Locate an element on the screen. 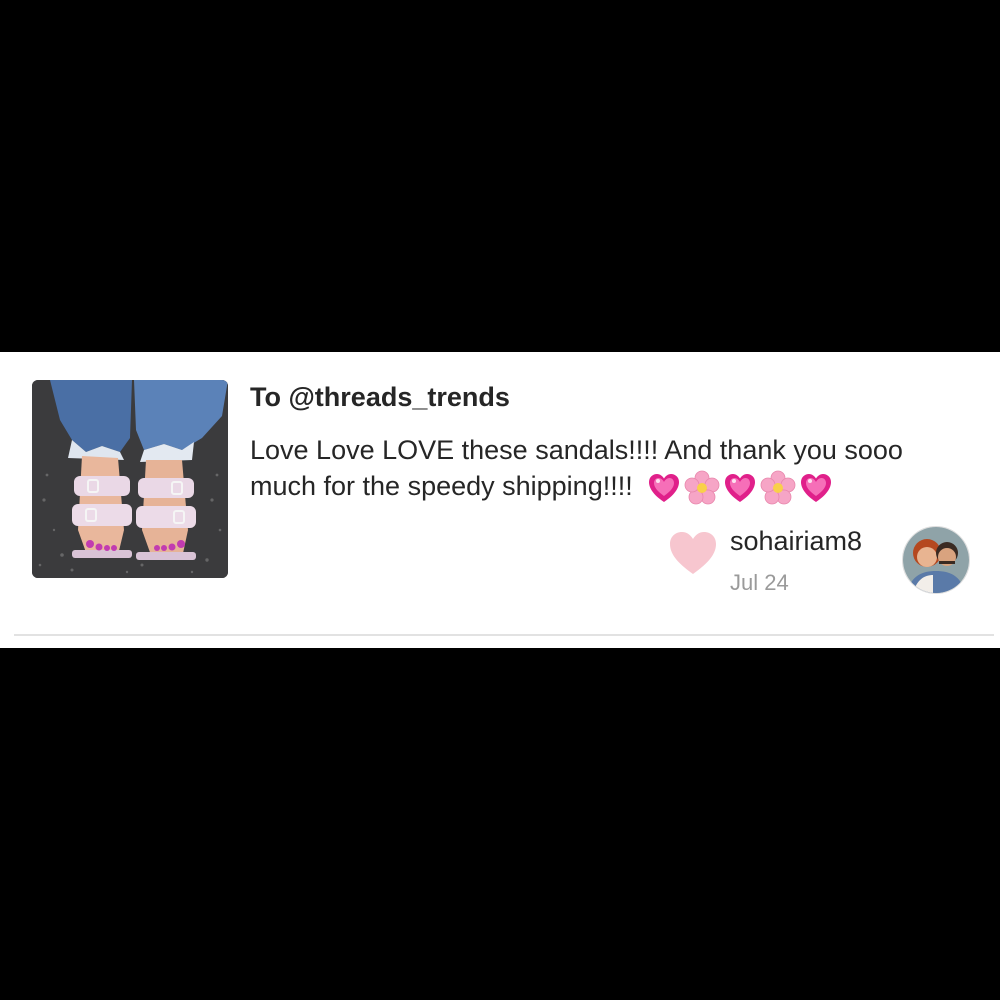  product-photo is located at coordinates (130, 479).